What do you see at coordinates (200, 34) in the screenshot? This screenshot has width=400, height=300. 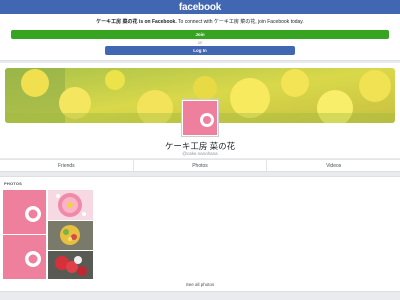 I see `join-button: Join` at bounding box center [200, 34].